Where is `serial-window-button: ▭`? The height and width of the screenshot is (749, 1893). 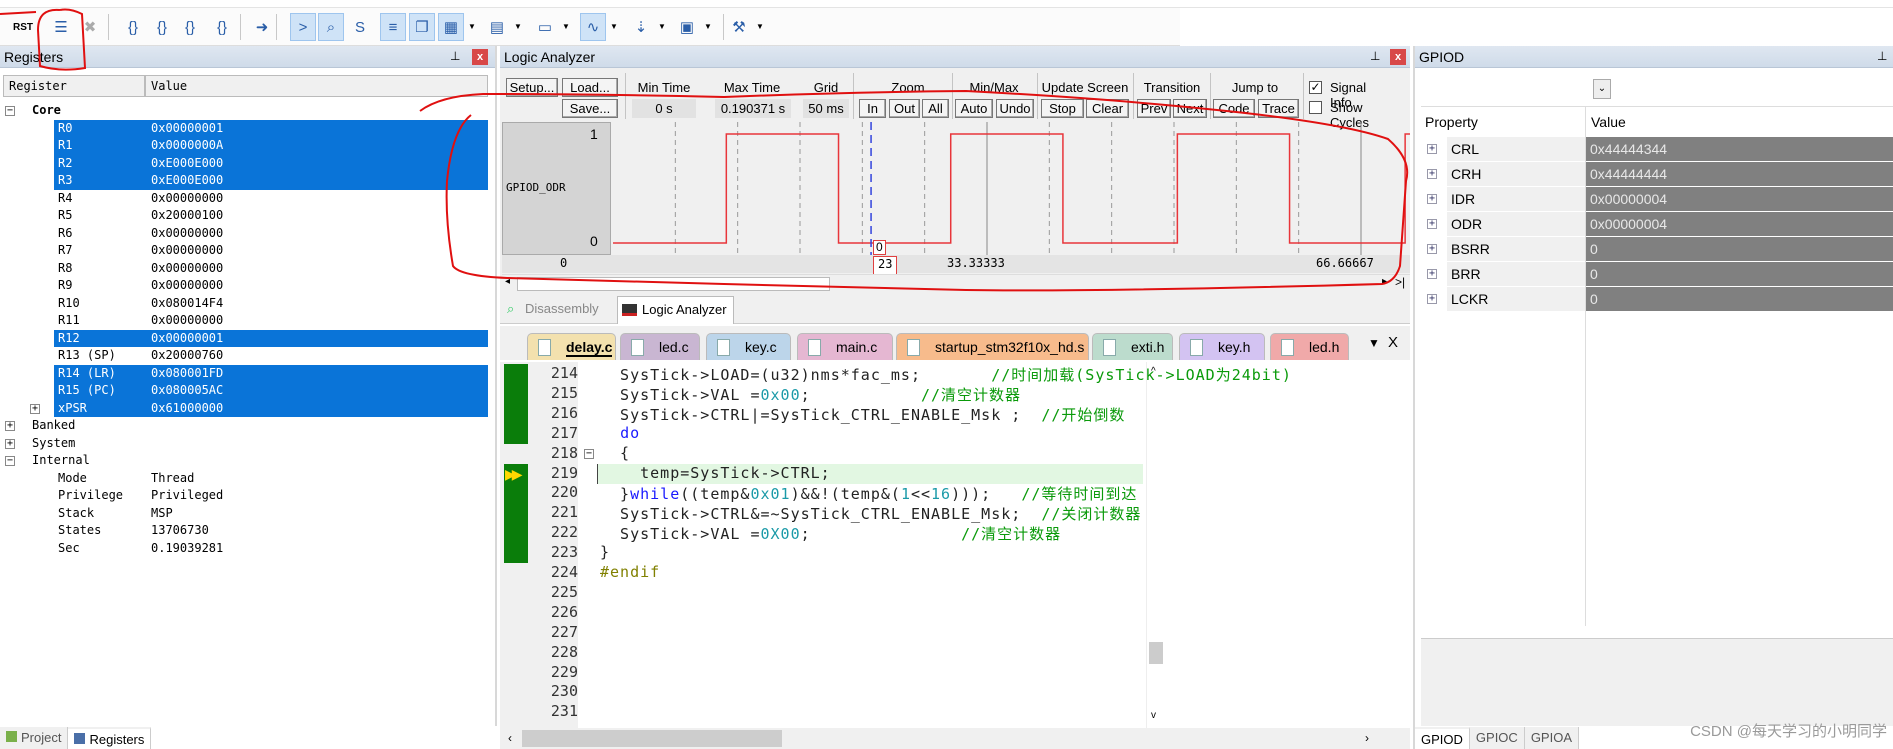 serial-window-button: ▭ is located at coordinates (545, 27).